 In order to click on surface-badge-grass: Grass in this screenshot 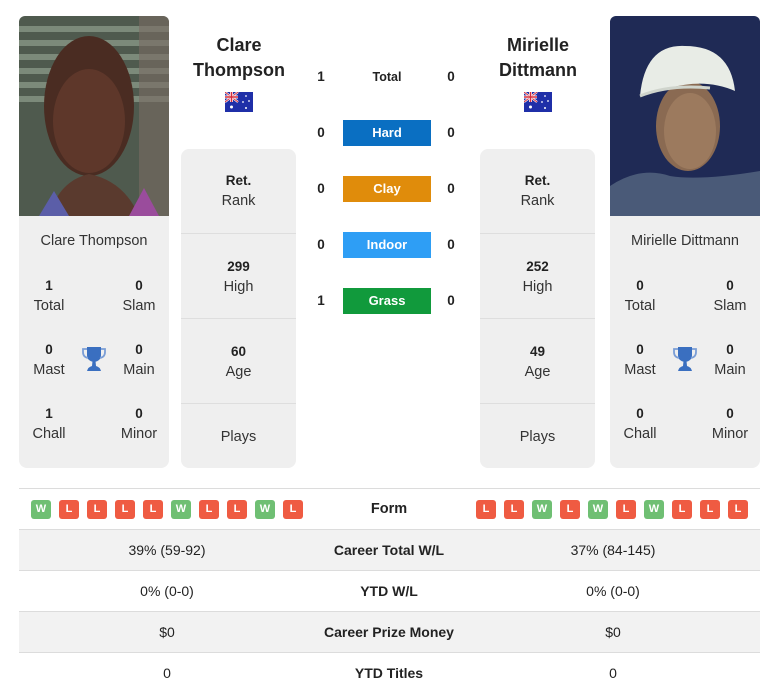, I will do `click(387, 301)`.